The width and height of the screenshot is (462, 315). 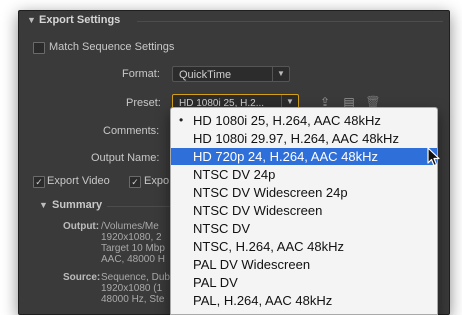 What do you see at coordinates (132, 288) in the screenshot?
I see `source-line: 1920x1080 (1` at bounding box center [132, 288].